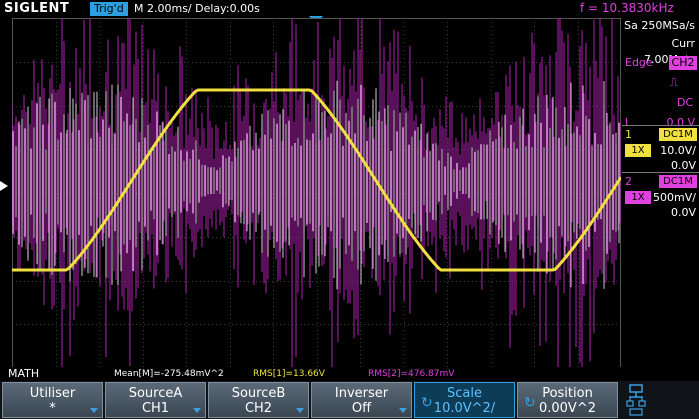 This screenshot has width=699, height=419. What do you see at coordinates (24, 373) in the screenshot?
I see `math-label: MATH` at bounding box center [24, 373].